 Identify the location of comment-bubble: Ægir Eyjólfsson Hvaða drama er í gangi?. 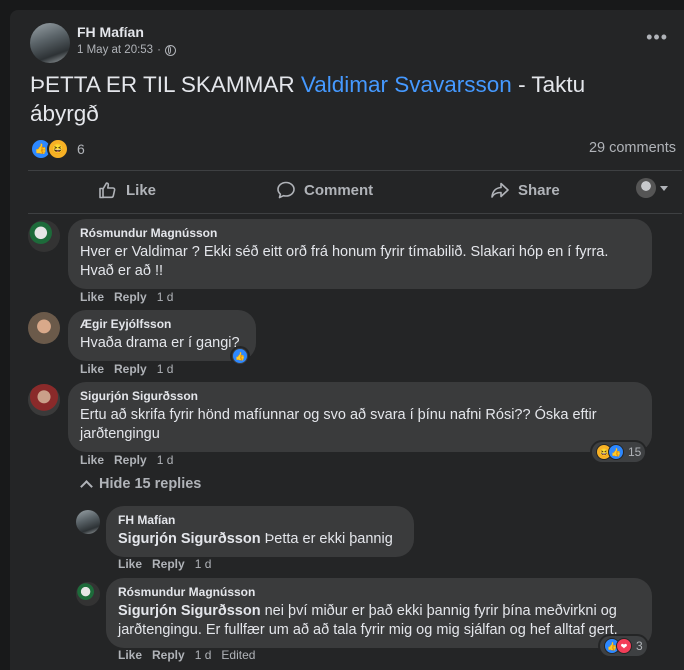
(162, 335).